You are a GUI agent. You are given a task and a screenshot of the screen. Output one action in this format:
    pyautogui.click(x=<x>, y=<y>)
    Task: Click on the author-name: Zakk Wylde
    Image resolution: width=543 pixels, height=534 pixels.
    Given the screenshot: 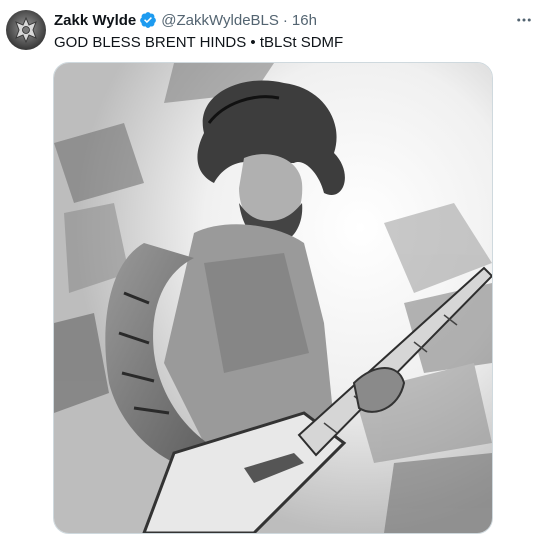 What is the action you would take?
    pyautogui.click(x=95, y=20)
    